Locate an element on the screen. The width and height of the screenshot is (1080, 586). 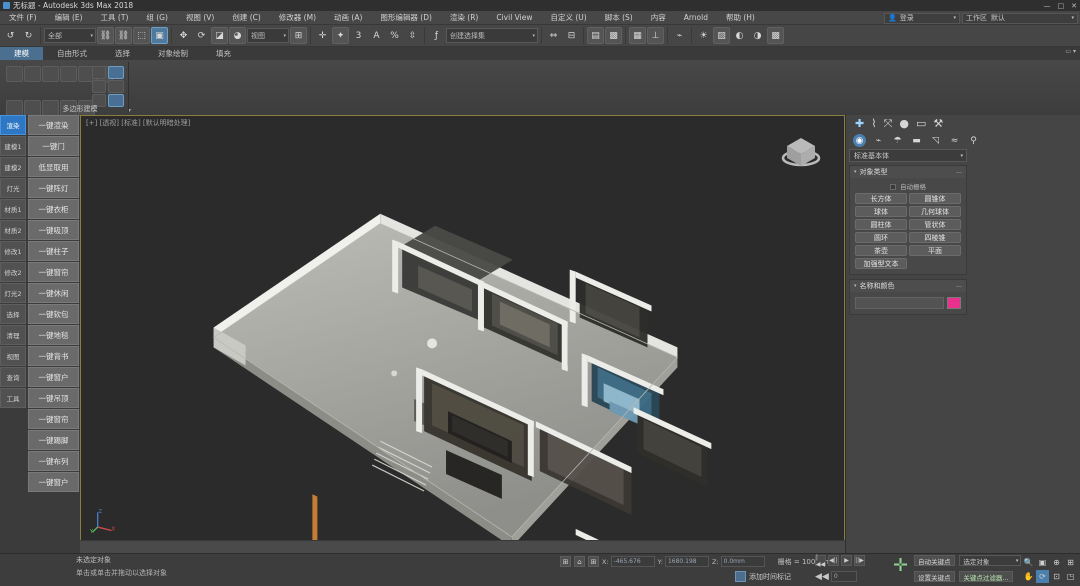
sidebar-action-wardrobe: 一键衣柜 is located at coordinates (53, 209).